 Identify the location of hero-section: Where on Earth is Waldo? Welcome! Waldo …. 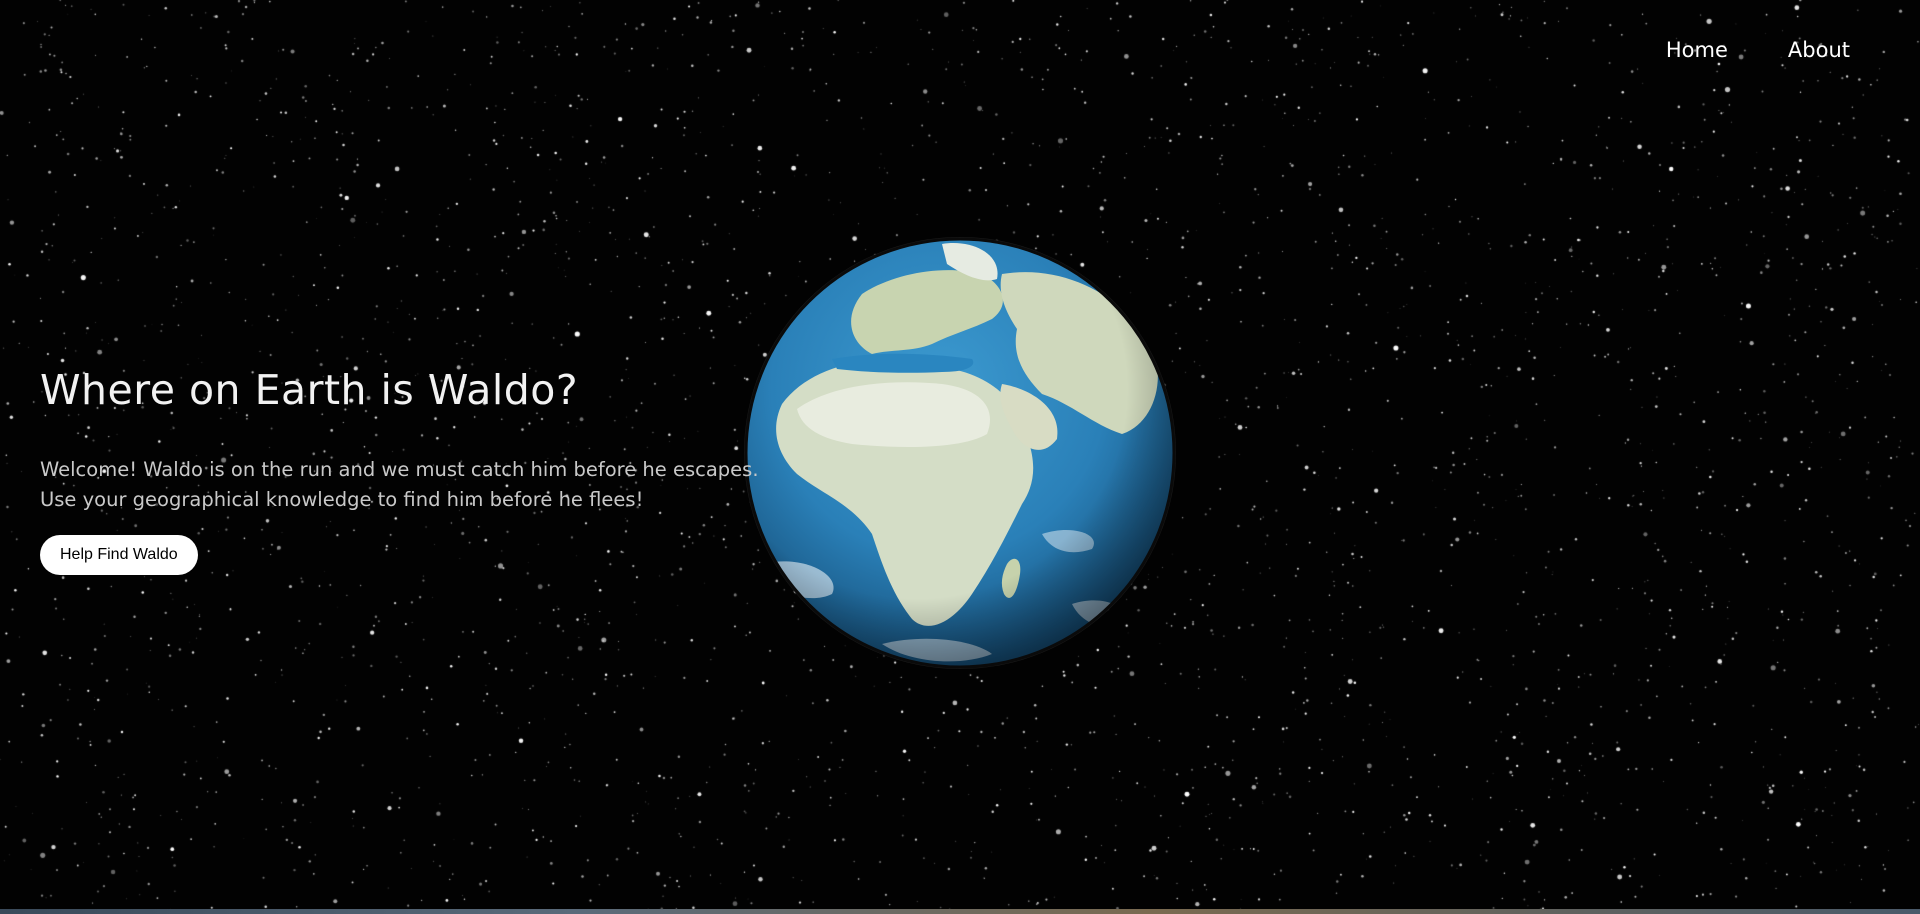
(420, 471).